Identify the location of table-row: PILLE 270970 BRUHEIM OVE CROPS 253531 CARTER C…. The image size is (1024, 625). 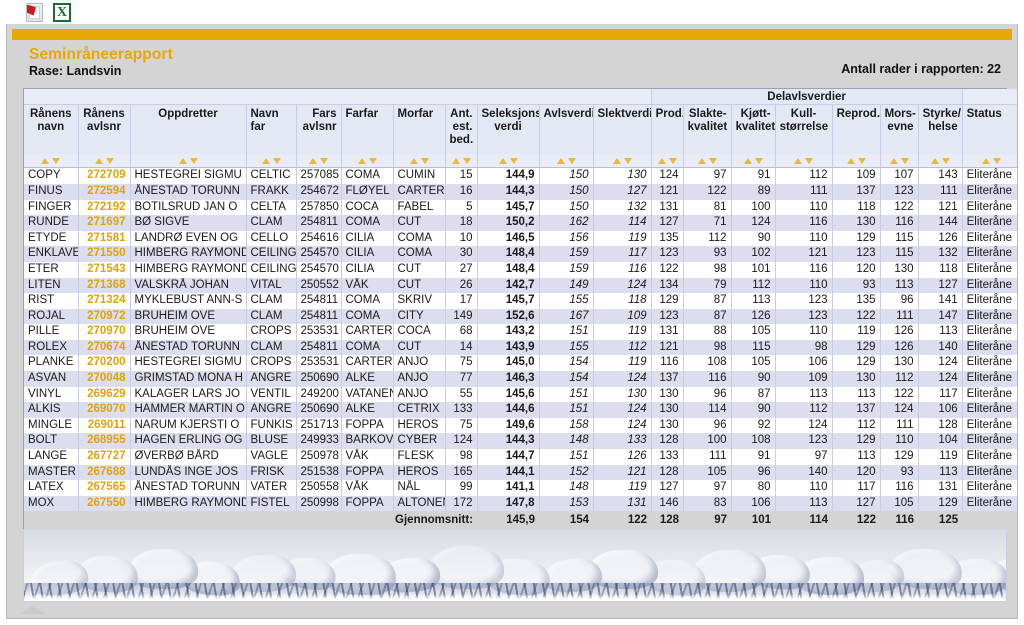
(520, 332).